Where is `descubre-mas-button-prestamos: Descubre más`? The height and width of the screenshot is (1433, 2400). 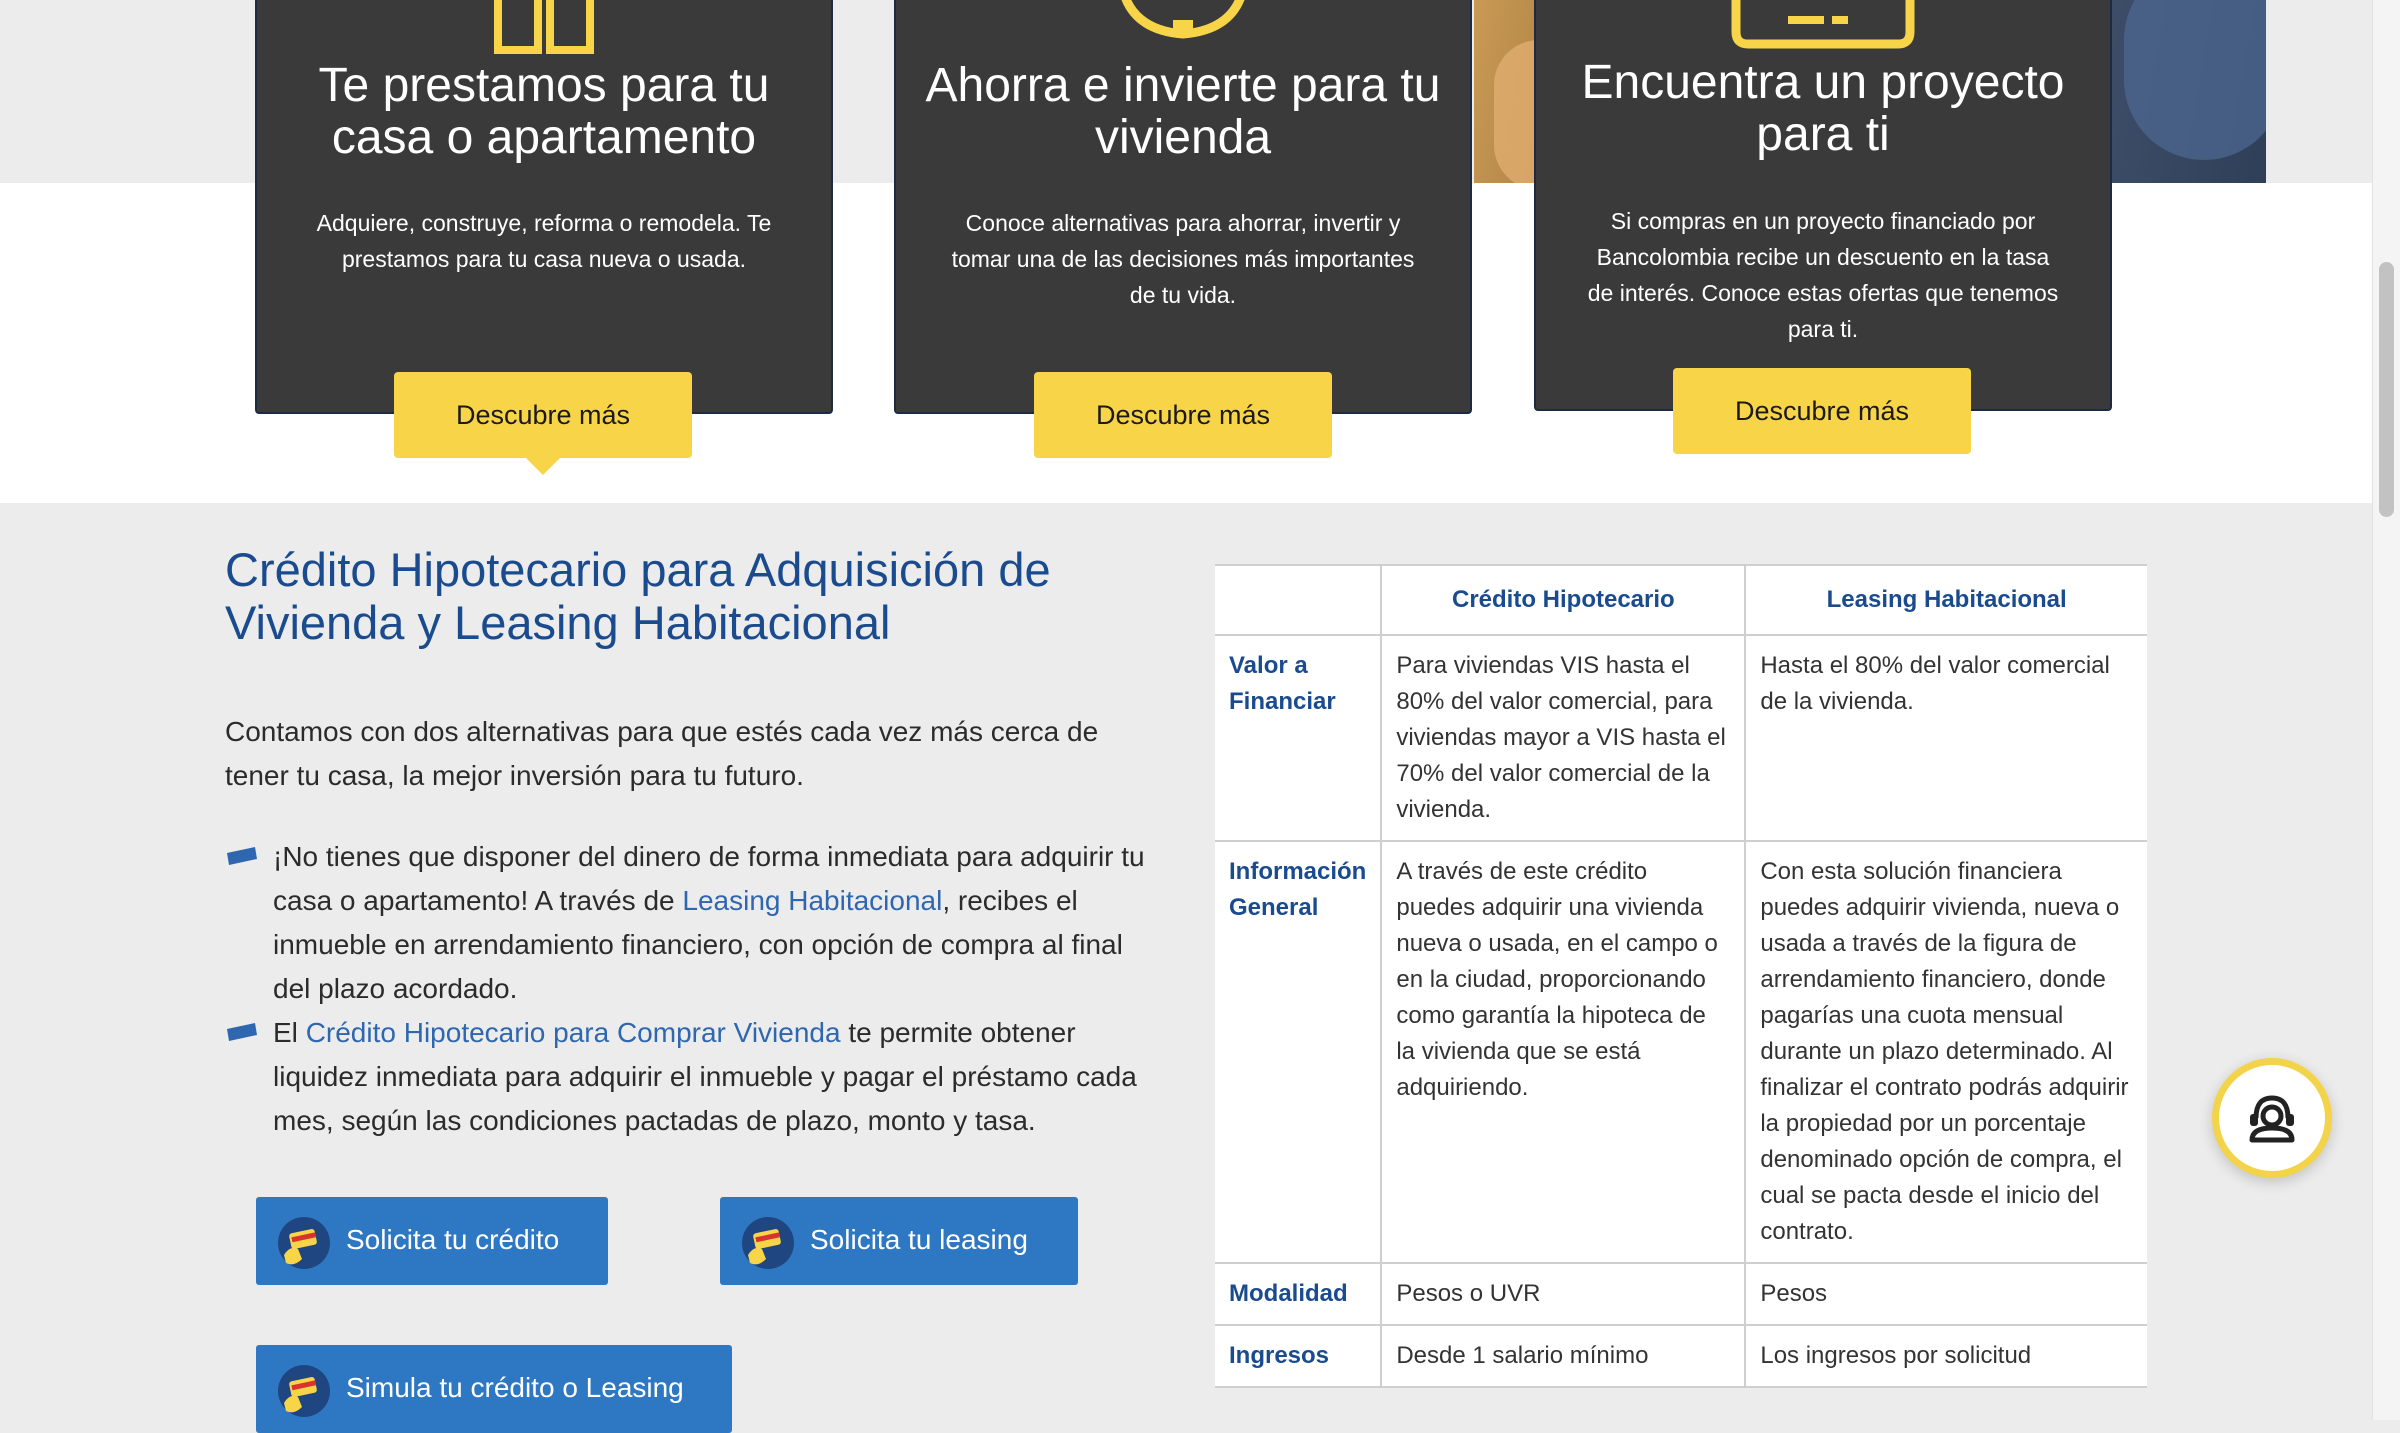
descubre-mas-button-prestamos: Descubre más is located at coordinates (543, 423).